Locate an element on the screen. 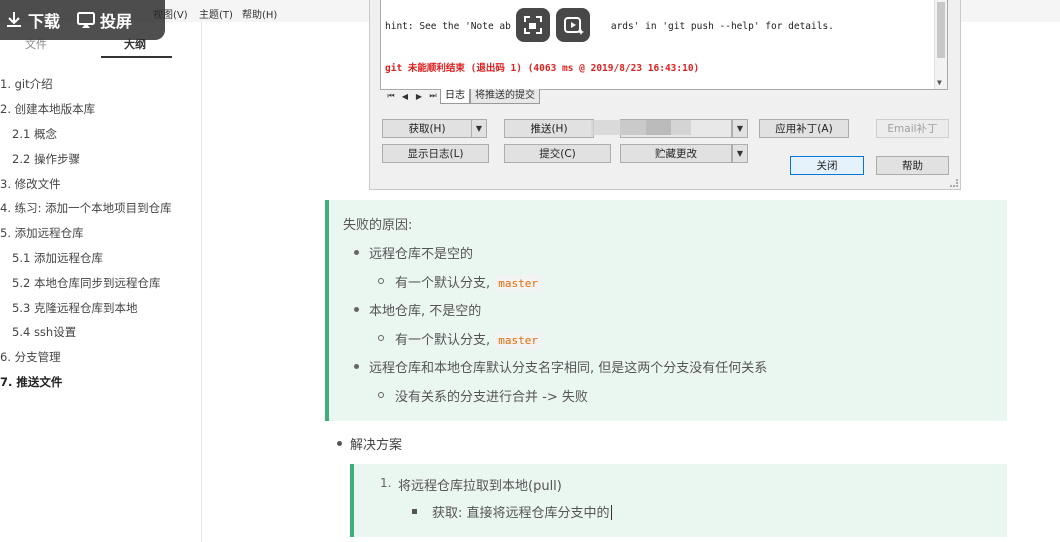  outline-item: 5.4 ssh设置 is located at coordinates (101, 332).